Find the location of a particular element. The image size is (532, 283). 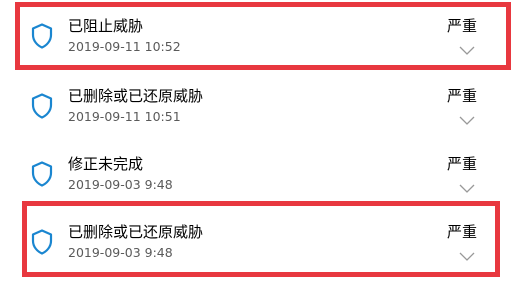

threat-title: 已阻止威胁 is located at coordinates (106, 26).